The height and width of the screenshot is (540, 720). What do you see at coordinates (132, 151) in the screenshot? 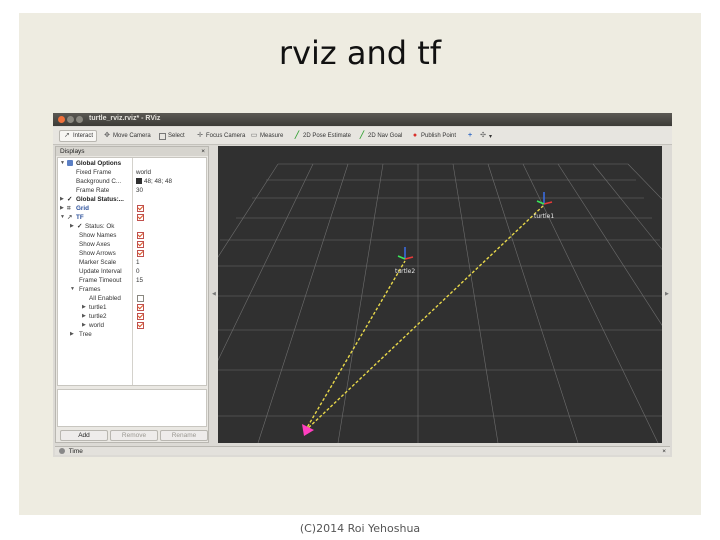
I see `displays-panel-header: Displays ×` at bounding box center [132, 151].